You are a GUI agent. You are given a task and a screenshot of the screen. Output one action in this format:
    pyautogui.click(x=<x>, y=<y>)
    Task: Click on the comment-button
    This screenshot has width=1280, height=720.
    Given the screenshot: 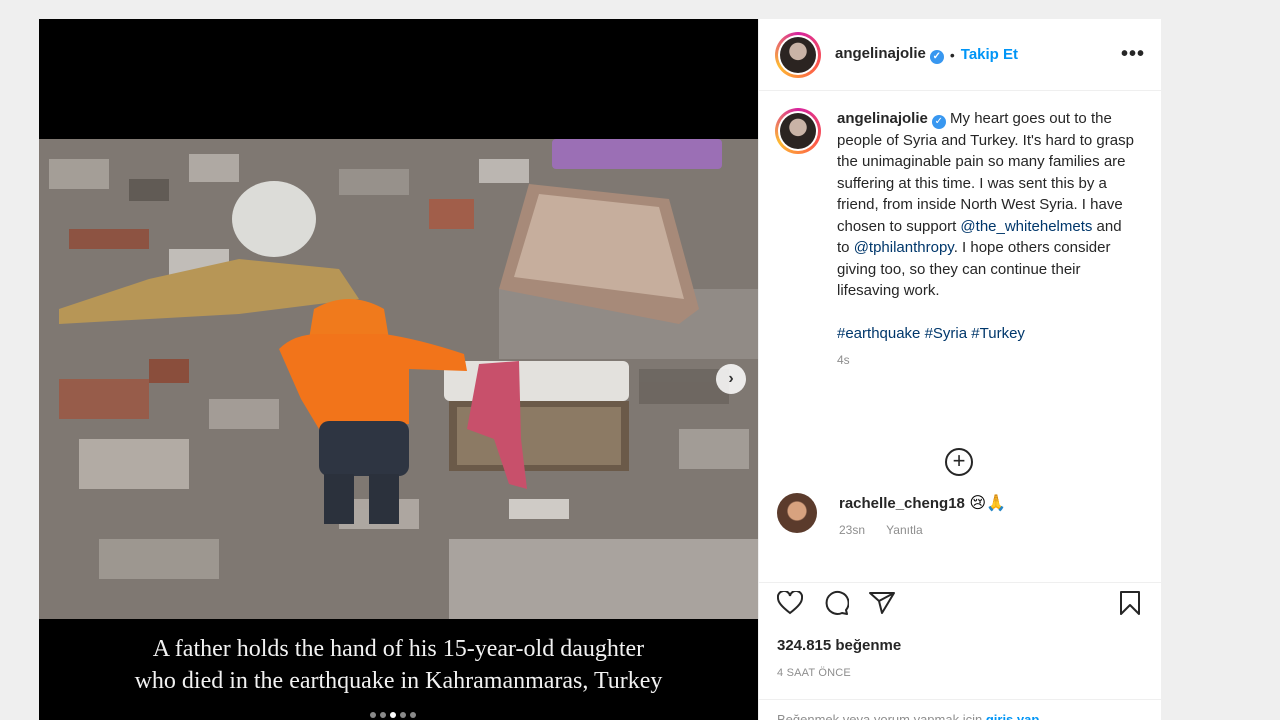 What is the action you would take?
    pyautogui.click(x=836, y=603)
    